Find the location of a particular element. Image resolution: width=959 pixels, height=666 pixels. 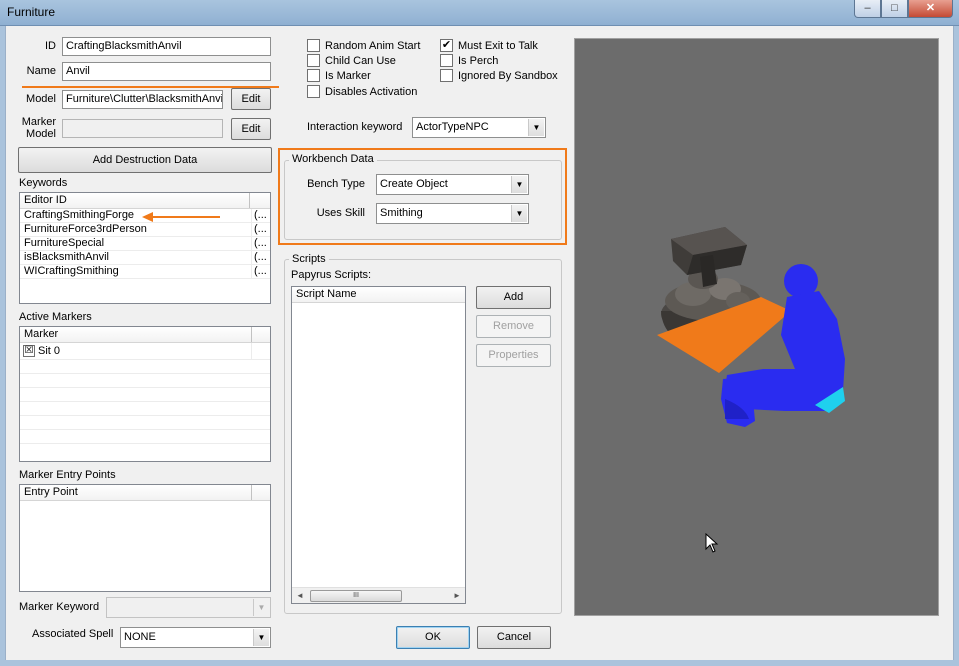

flag-disables-activation: Disables Activation is located at coordinates (362, 91).